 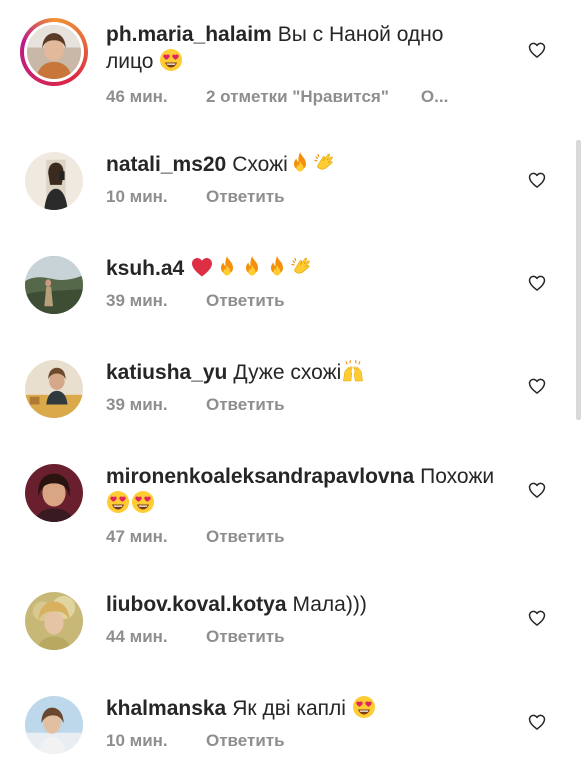 What do you see at coordinates (196, 604) in the screenshot?
I see `comment-username: liubov.koval.kotya` at bounding box center [196, 604].